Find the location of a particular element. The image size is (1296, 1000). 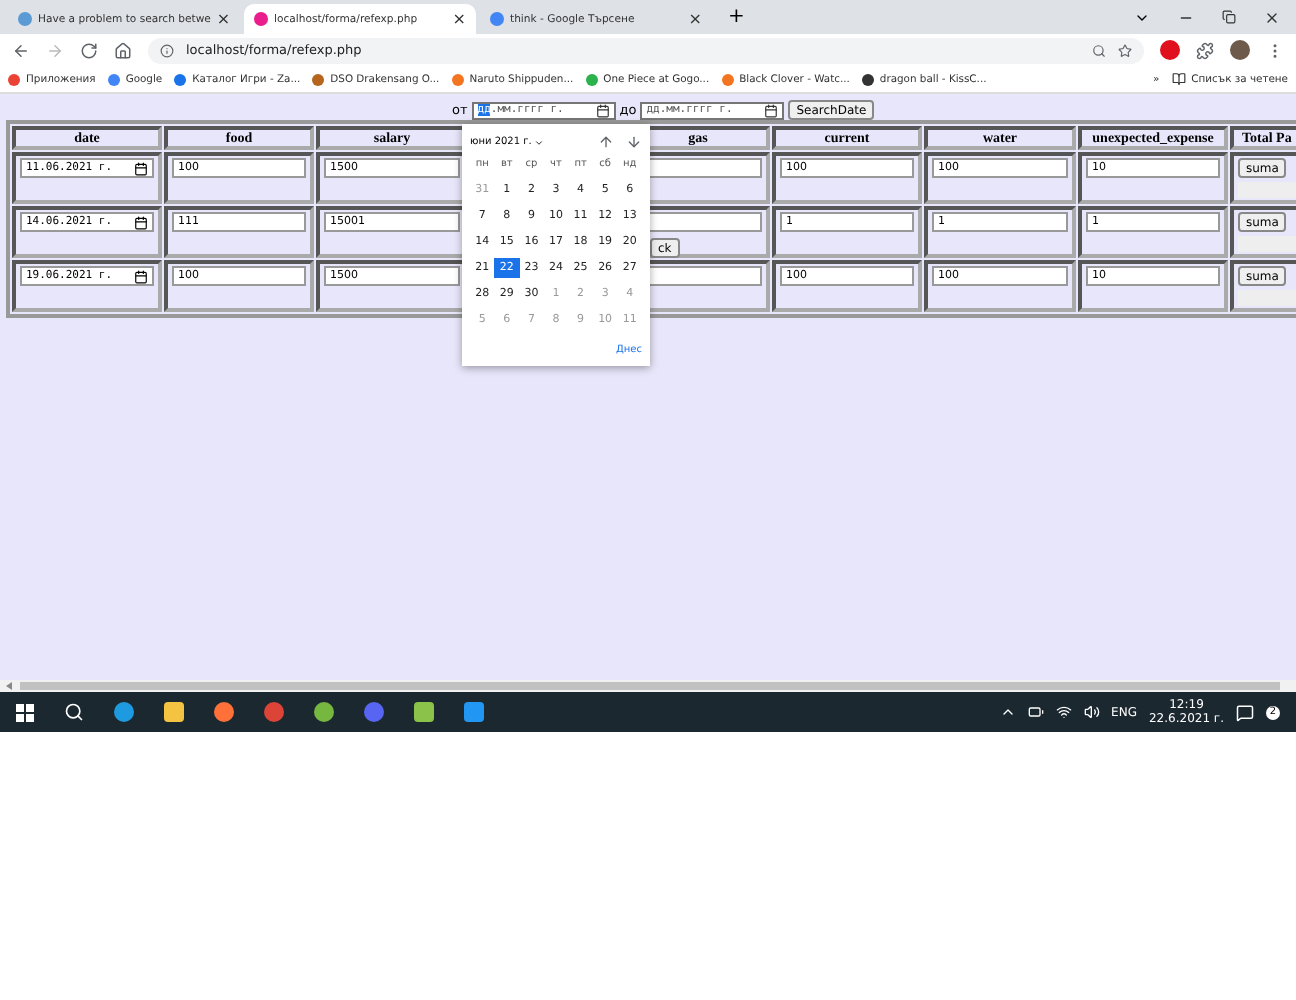

previous-month-icon is located at coordinates (606, 142).